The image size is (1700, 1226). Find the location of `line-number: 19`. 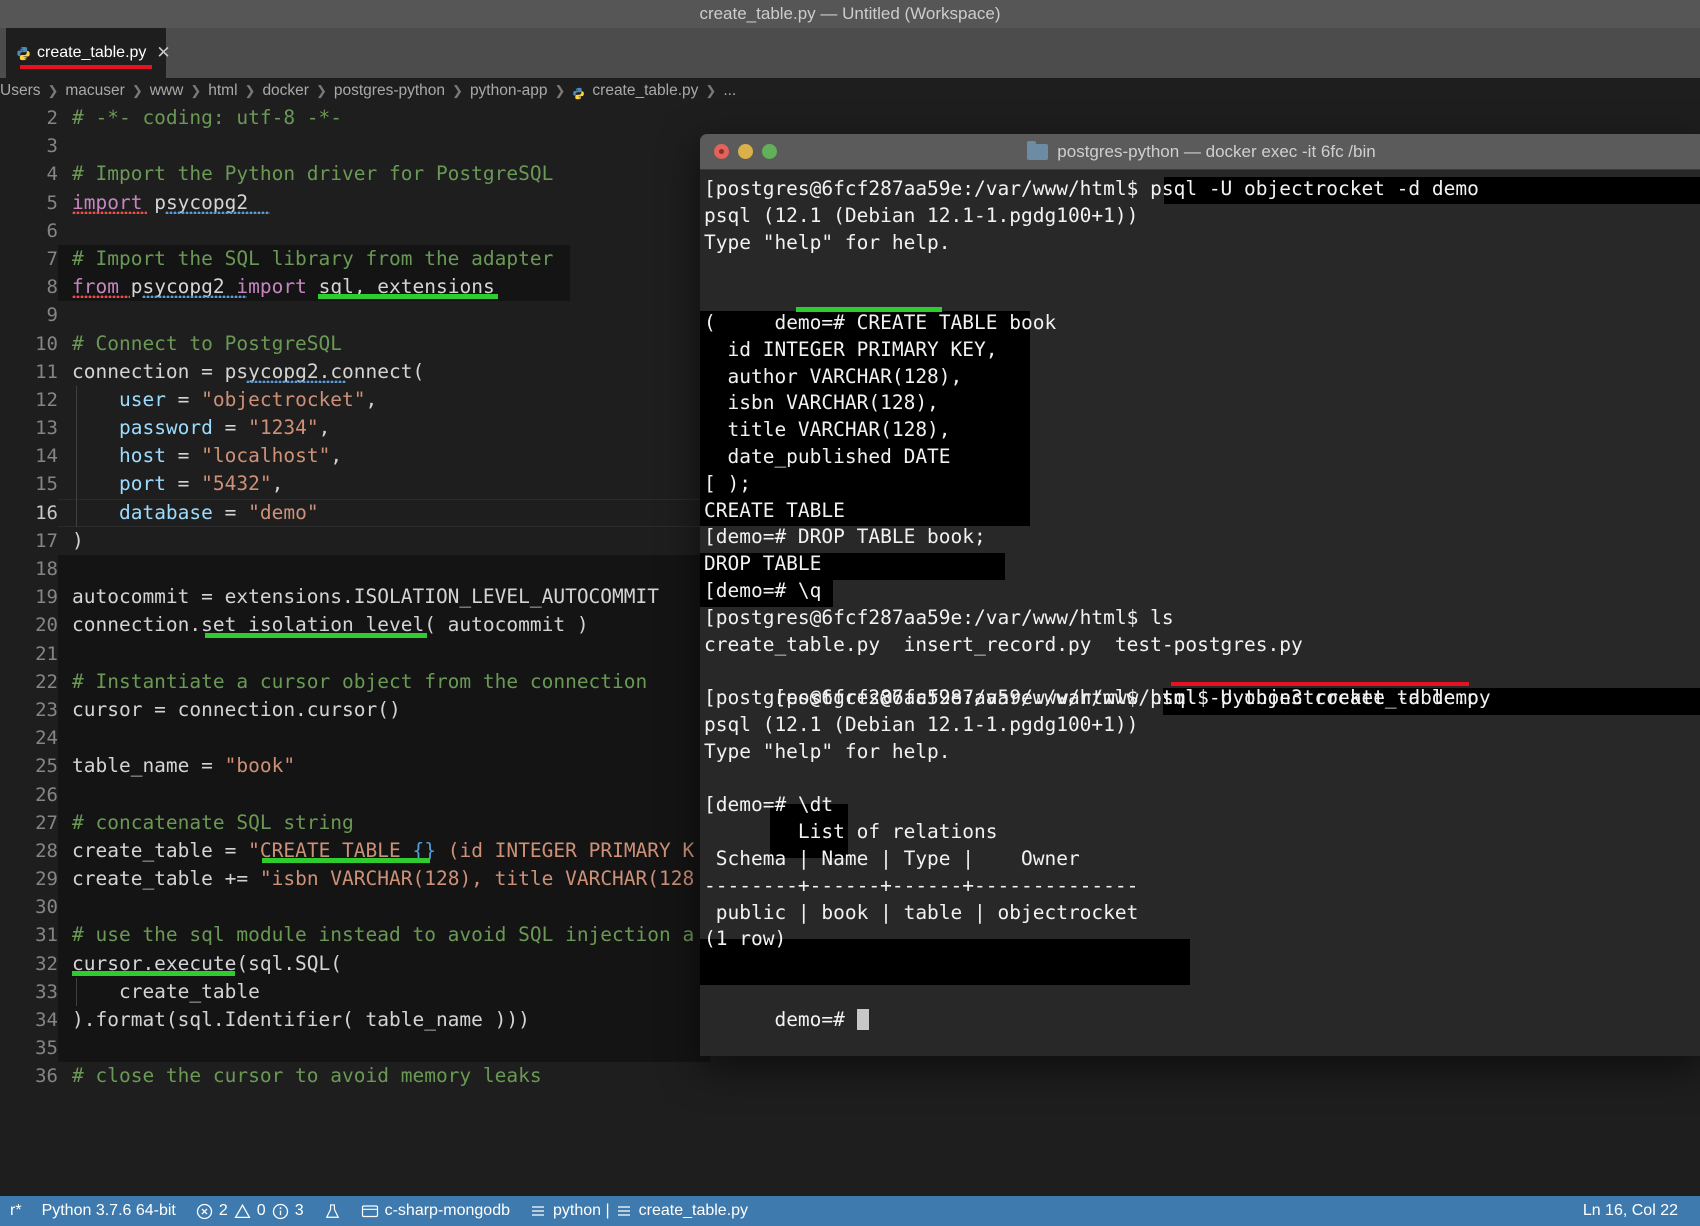

line-number: 19 is located at coordinates (46, 597).